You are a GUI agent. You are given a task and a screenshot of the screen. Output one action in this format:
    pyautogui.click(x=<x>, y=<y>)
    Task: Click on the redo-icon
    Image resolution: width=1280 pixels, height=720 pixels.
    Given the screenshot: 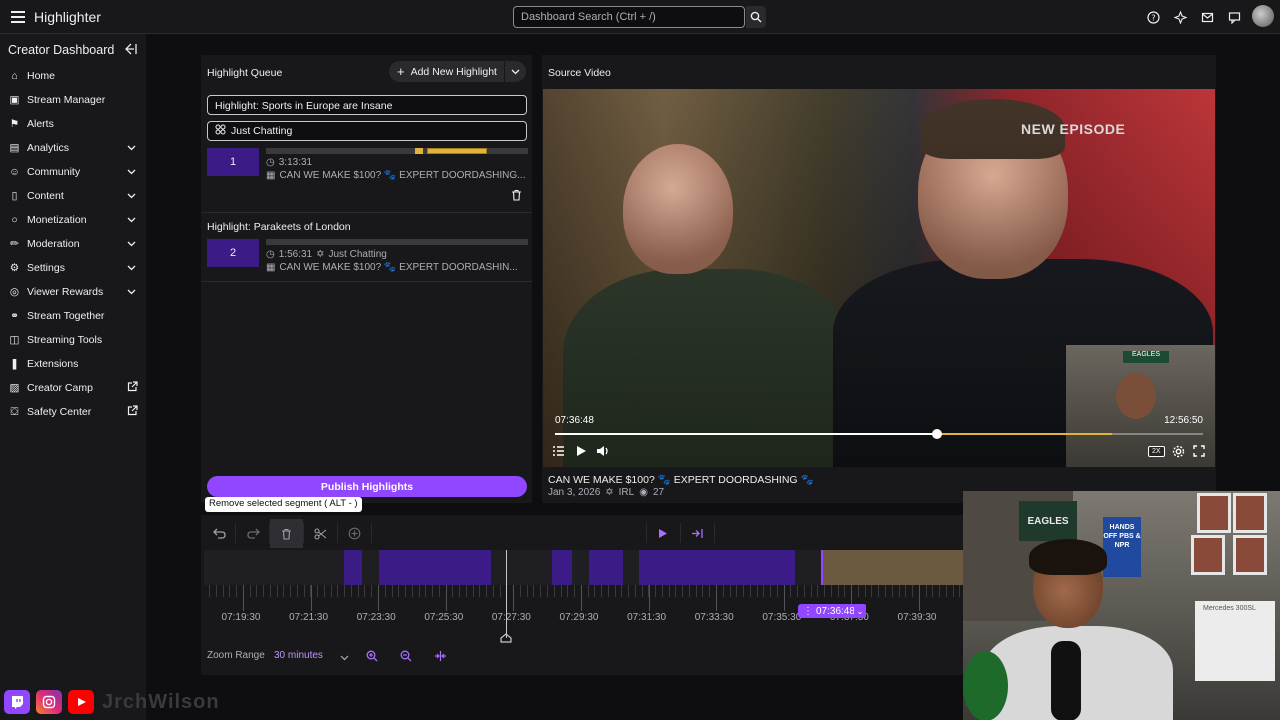 What is the action you would take?
    pyautogui.click(x=253, y=533)
    